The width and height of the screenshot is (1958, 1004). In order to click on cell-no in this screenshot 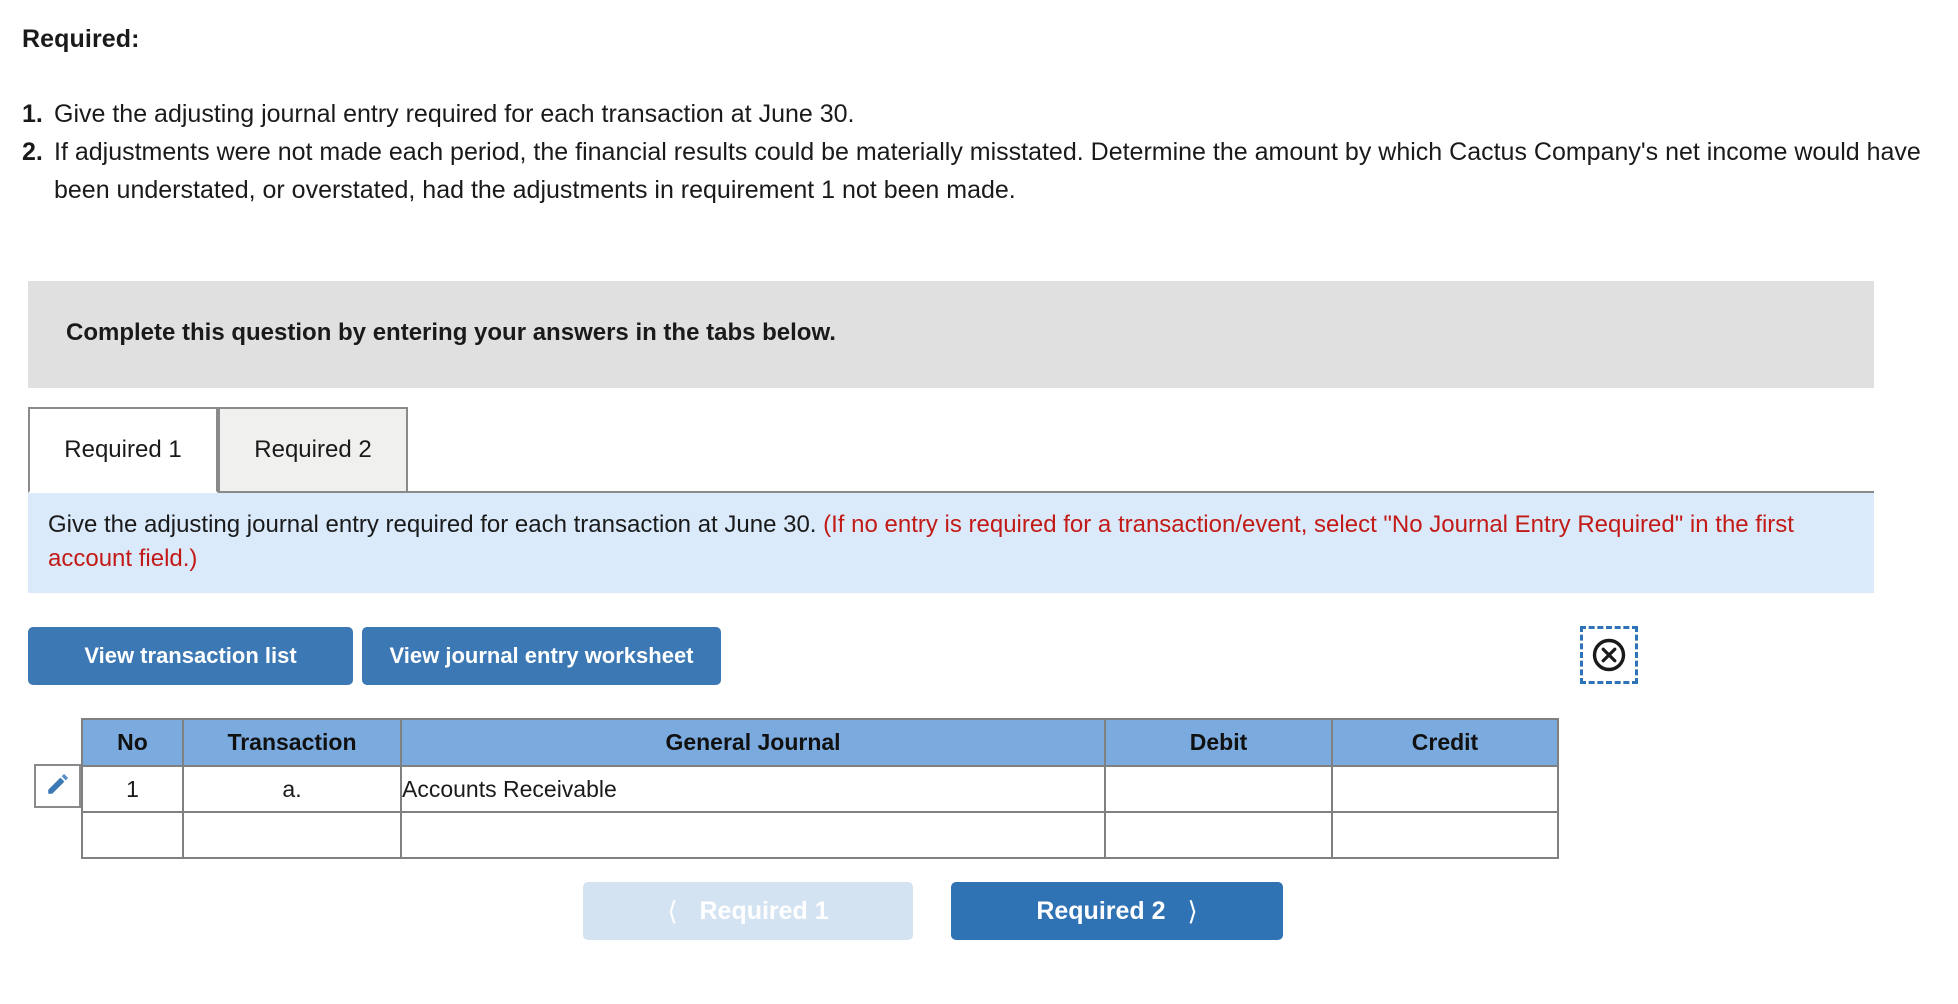, I will do `click(132, 835)`.